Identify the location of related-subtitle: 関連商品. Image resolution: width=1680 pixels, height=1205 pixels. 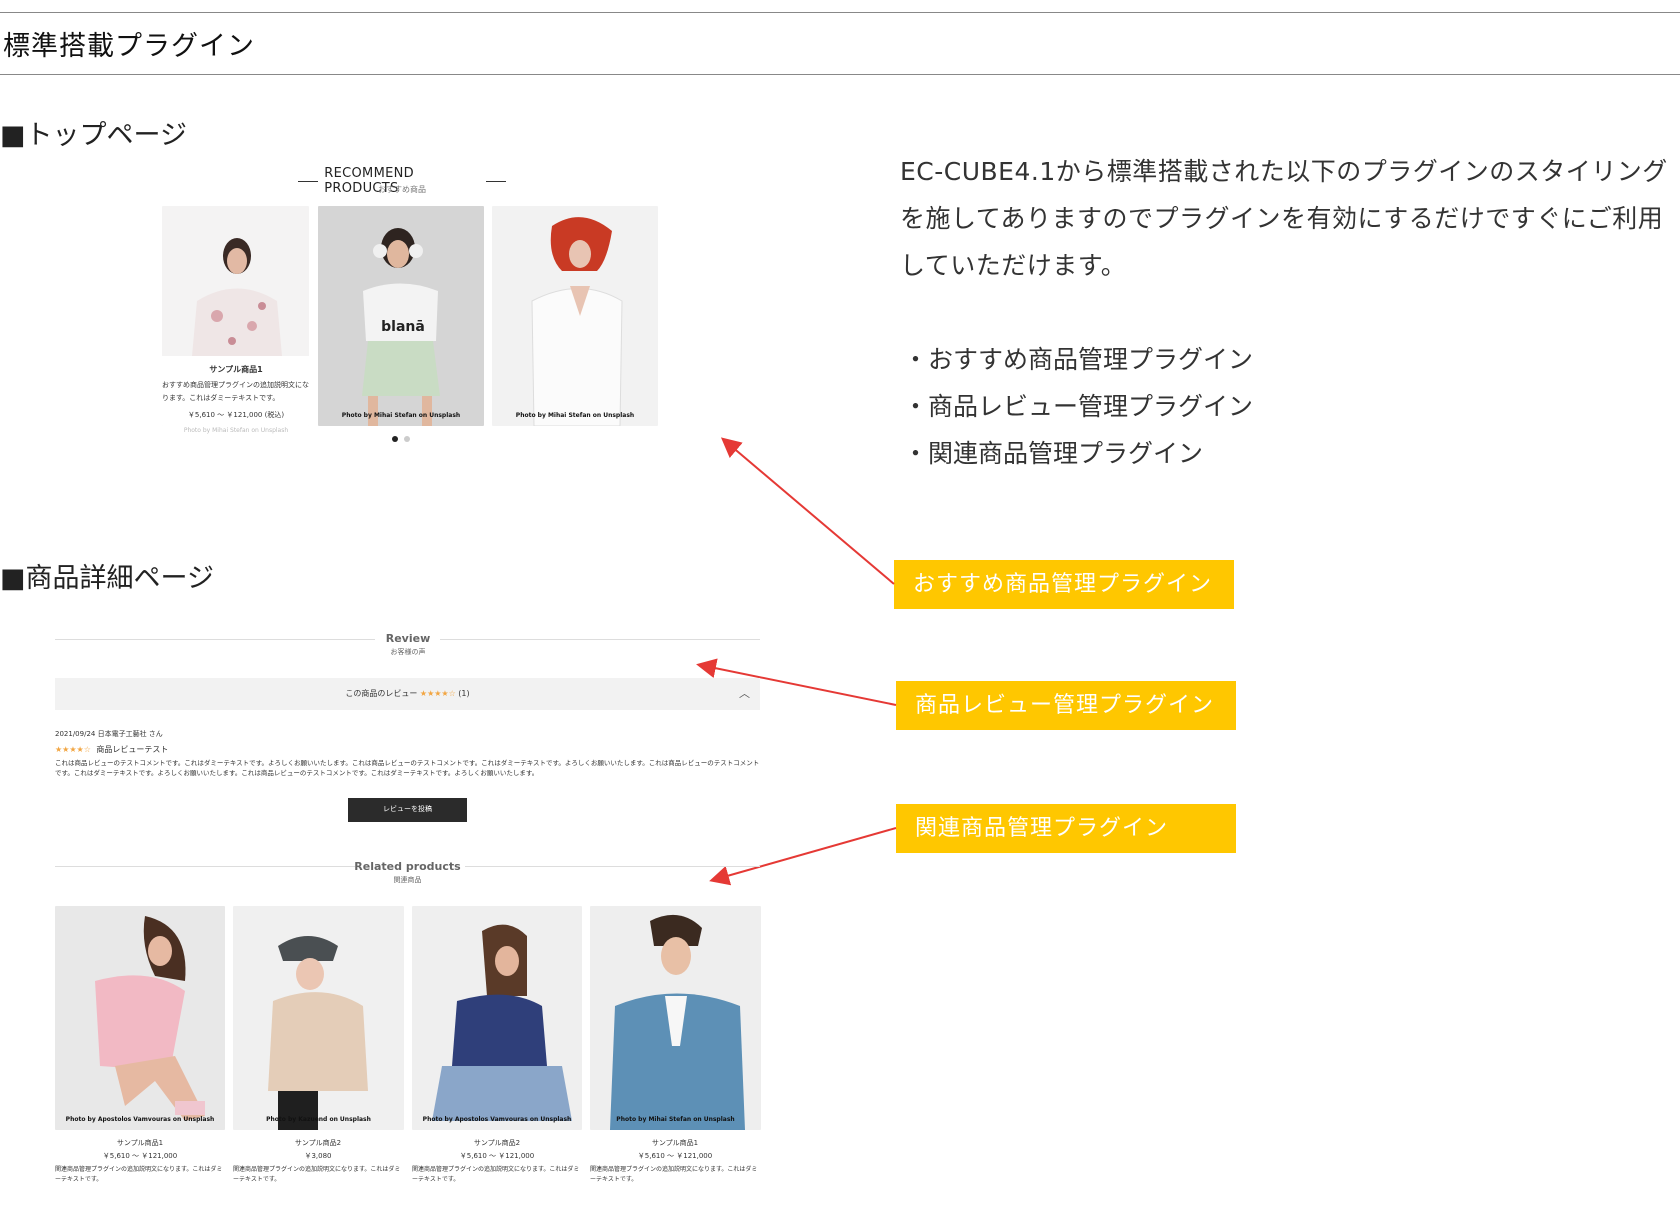
(407, 880).